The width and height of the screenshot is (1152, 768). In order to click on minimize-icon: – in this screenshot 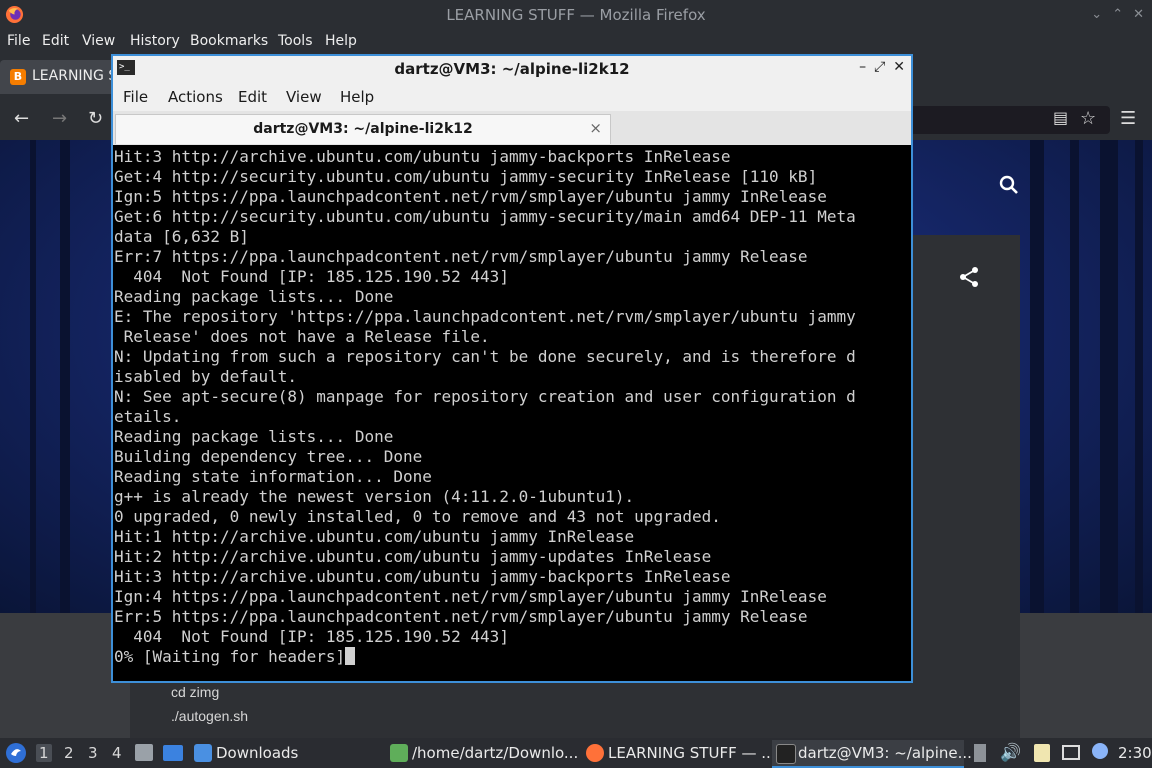, I will do `click(862, 67)`.